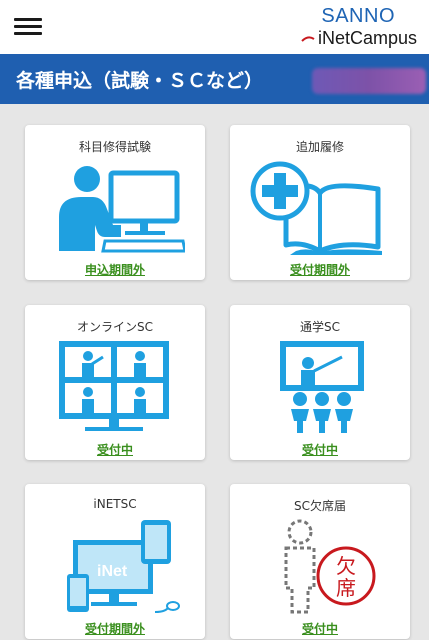  I want to click on card-label: 追加履修, so click(319, 147).